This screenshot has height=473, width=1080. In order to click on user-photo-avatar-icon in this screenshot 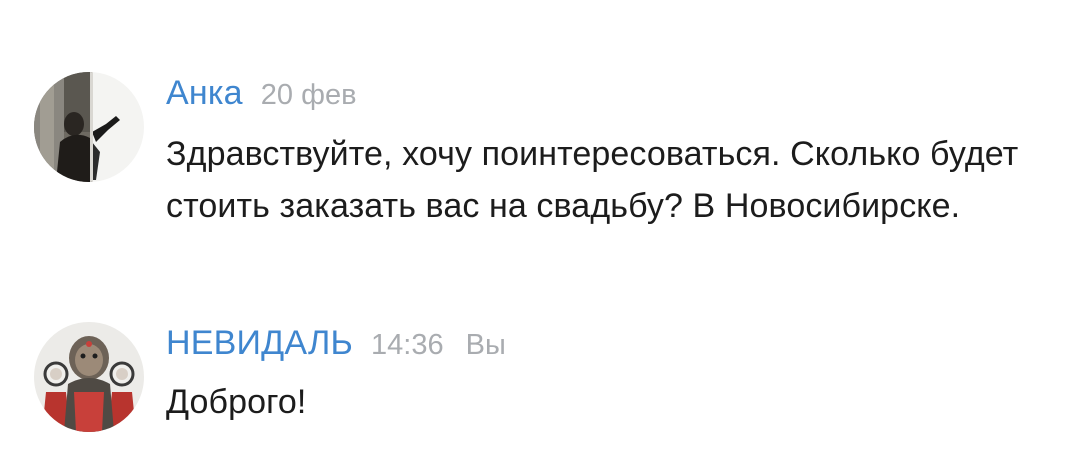, I will do `click(89, 127)`.